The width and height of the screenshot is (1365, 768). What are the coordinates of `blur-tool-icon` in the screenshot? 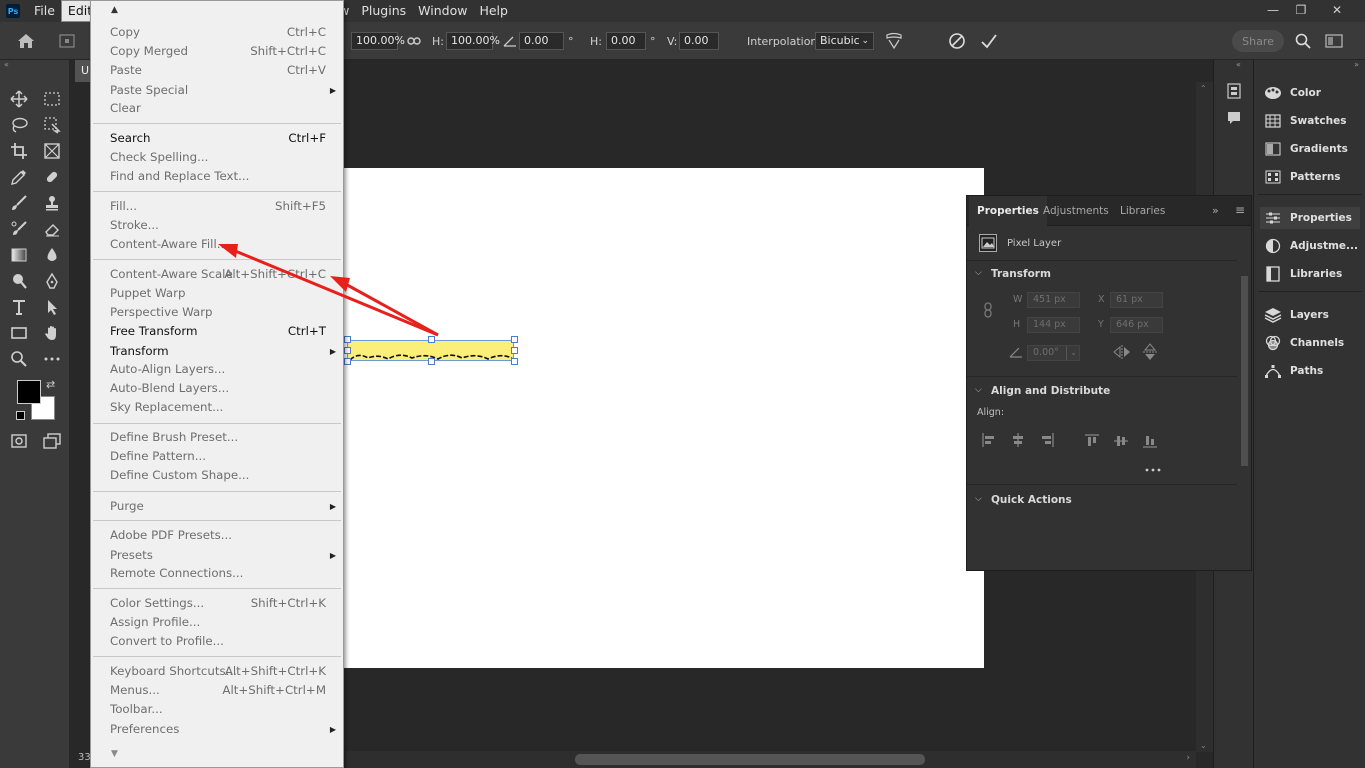 It's located at (52, 255).